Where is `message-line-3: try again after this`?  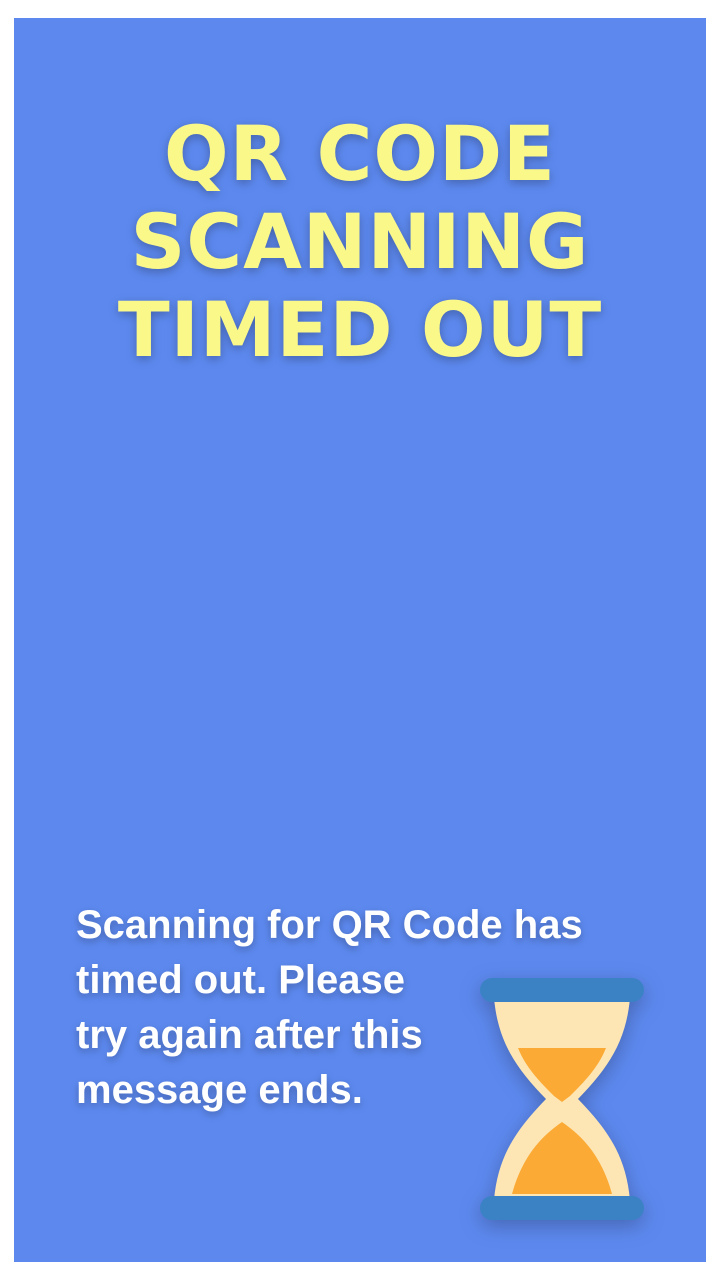 message-line-3: try again after this is located at coordinates (249, 1035).